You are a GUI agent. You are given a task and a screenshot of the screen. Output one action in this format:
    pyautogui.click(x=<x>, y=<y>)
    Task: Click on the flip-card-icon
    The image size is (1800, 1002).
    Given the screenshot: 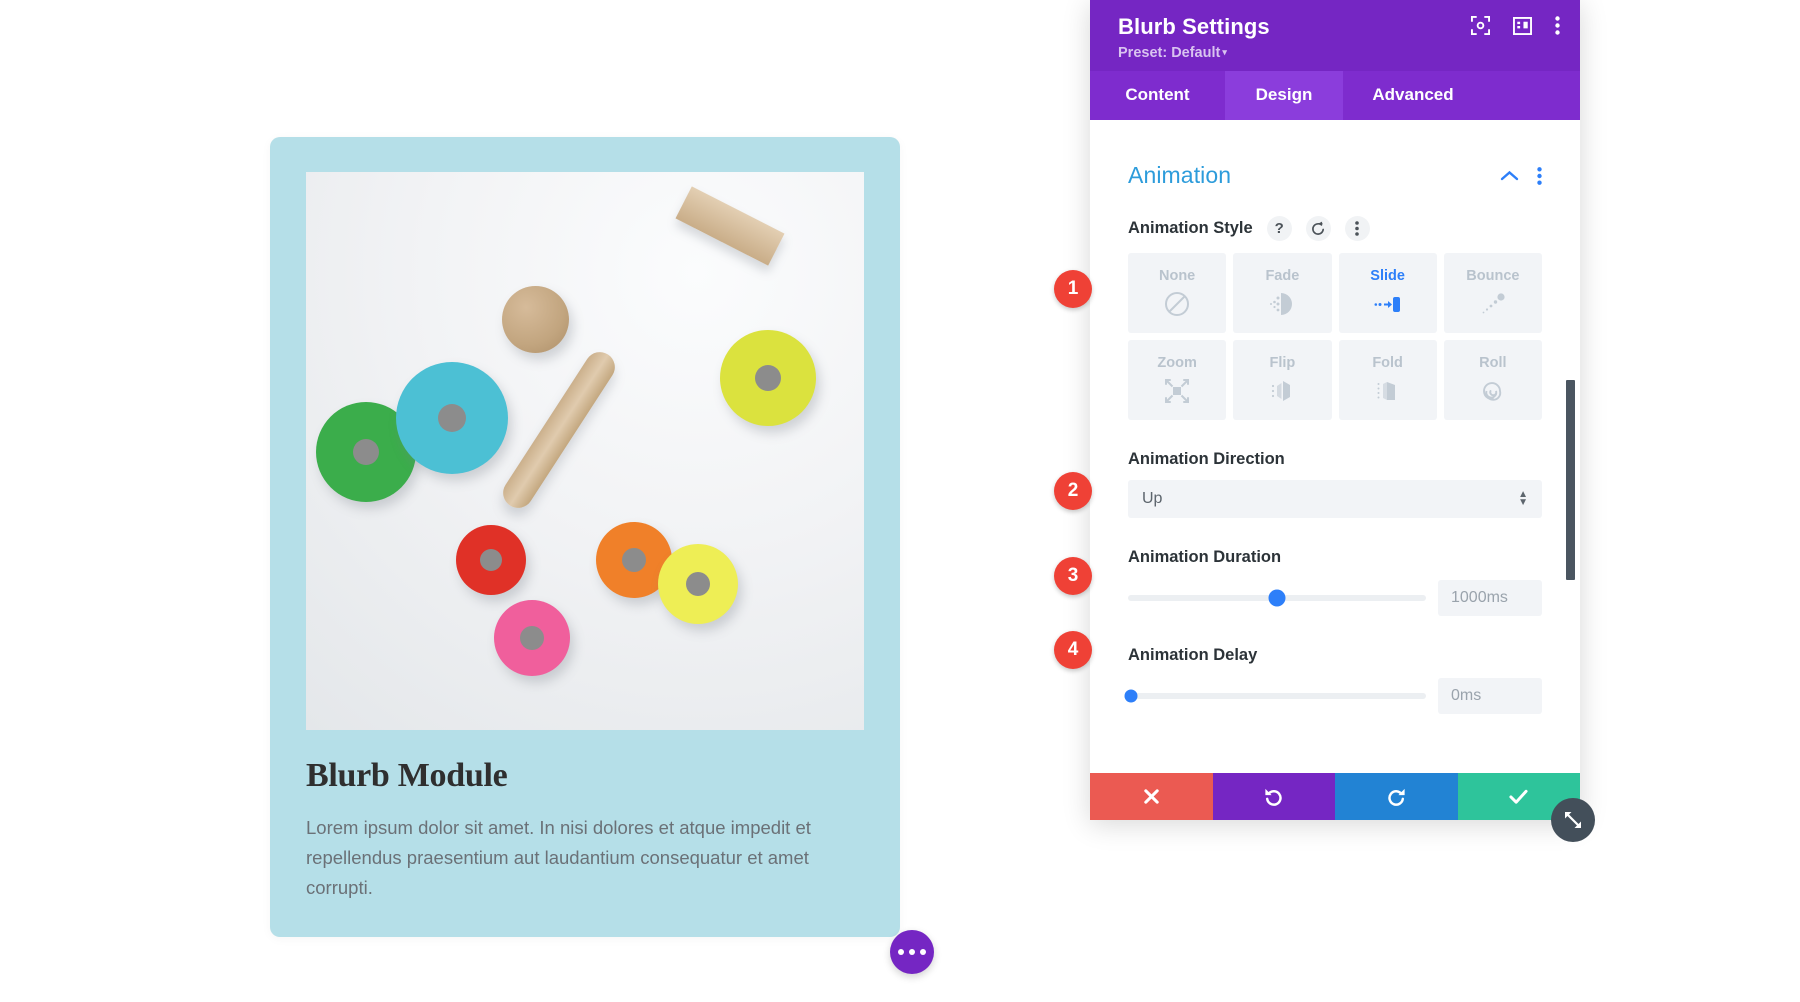 What is the action you would take?
    pyautogui.click(x=1281, y=391)
    